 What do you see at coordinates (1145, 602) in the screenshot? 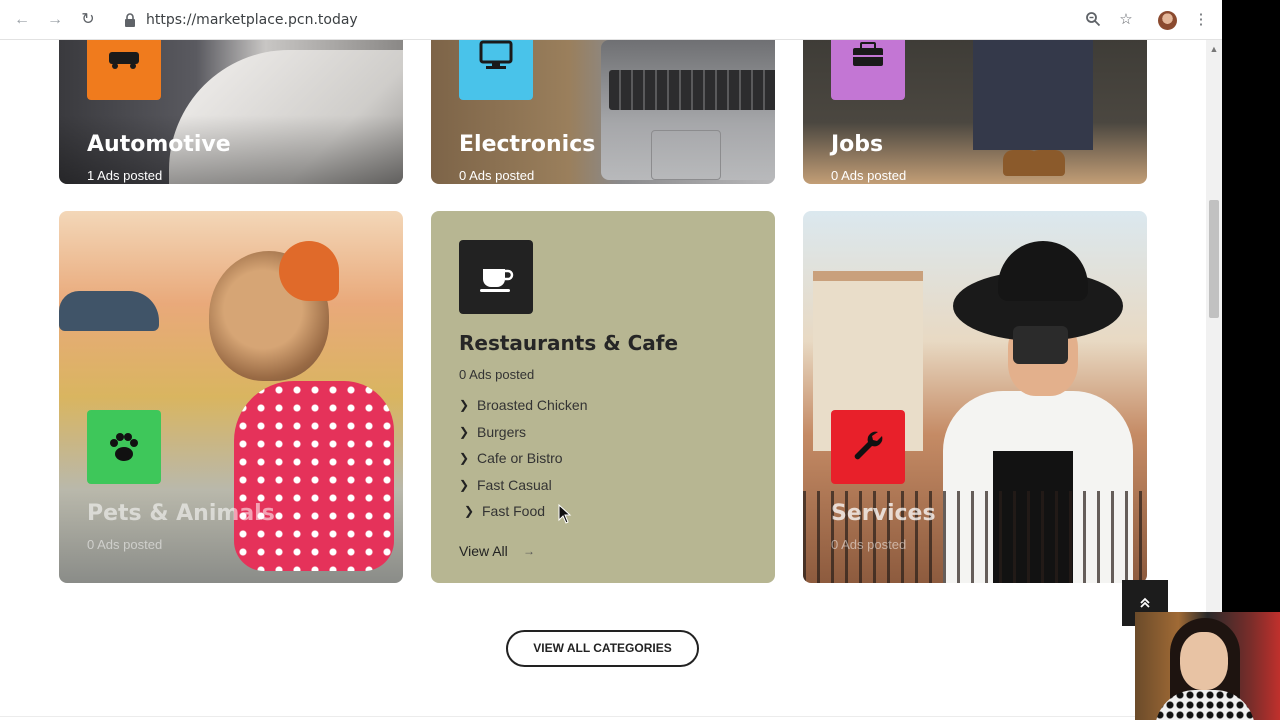
I see `double-chevron-up-icon` at bounding box center [1145, 602].